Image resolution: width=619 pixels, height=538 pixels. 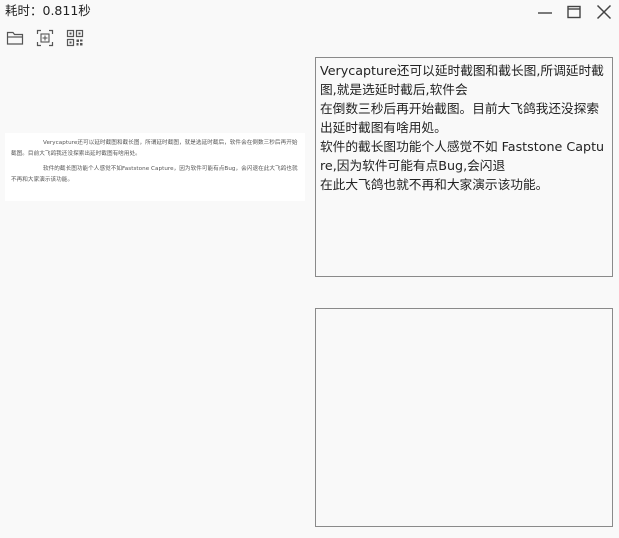 I want to click on screen-capture-button, so click(x=45, y=38).